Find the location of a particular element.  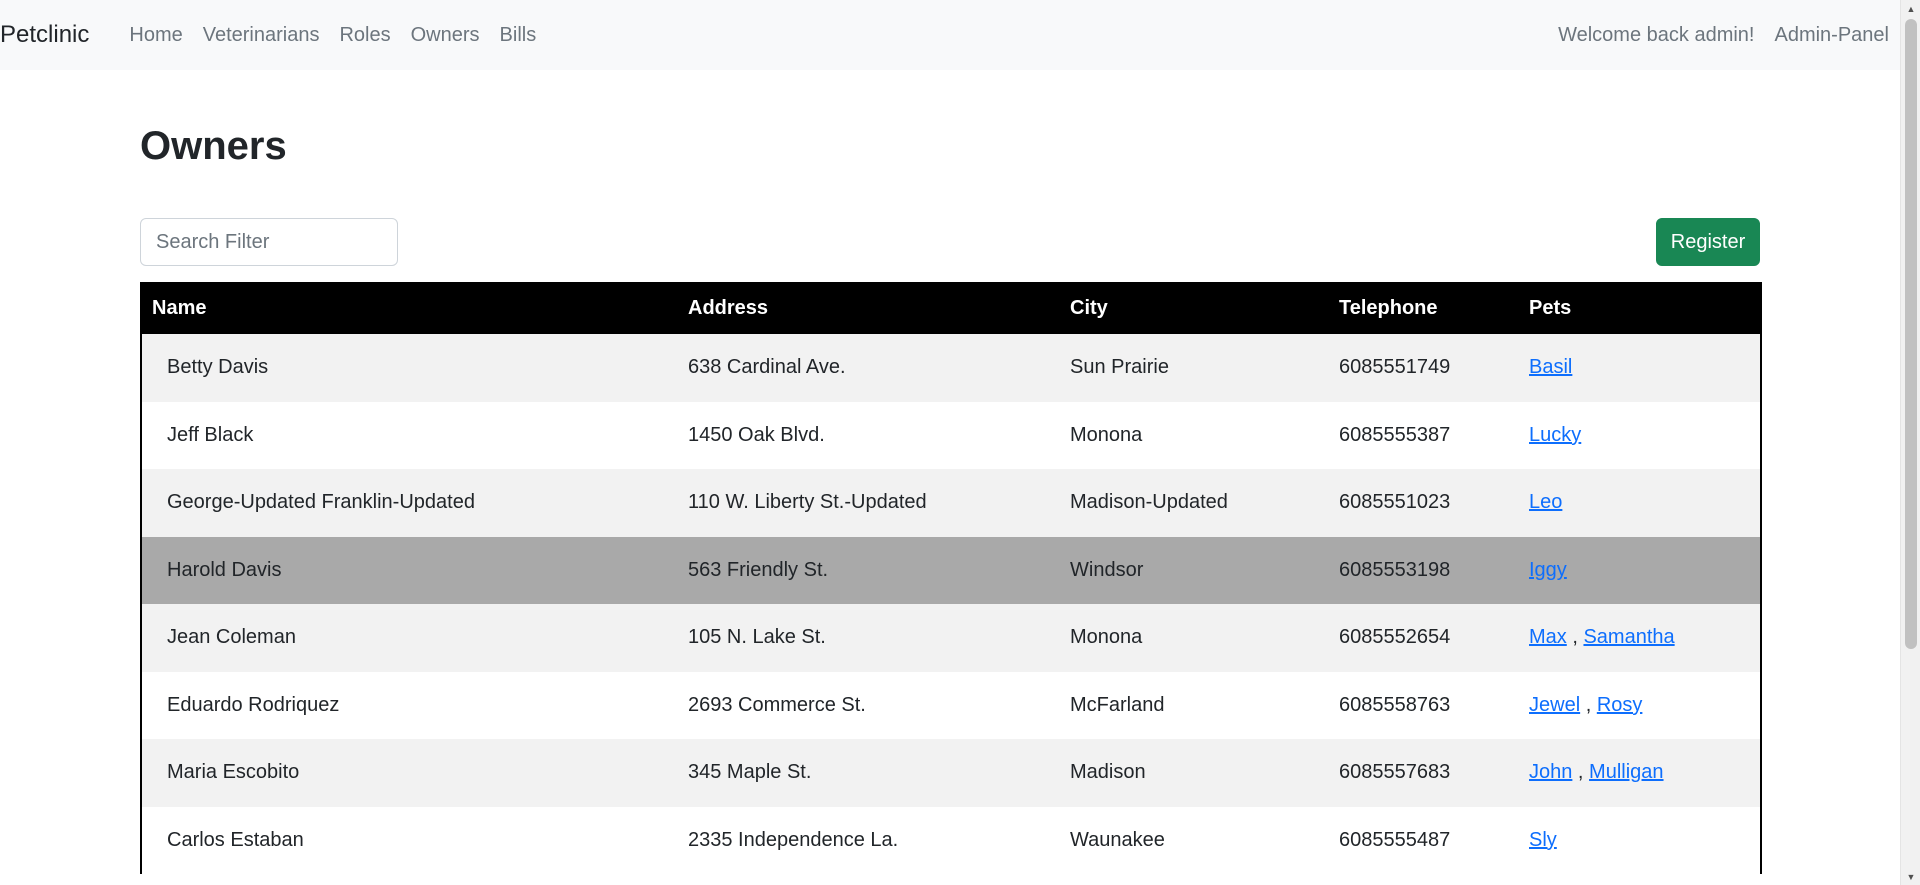

owner-address-cell: 1450 Oak Blvd. is located at coordinates (756, 434).